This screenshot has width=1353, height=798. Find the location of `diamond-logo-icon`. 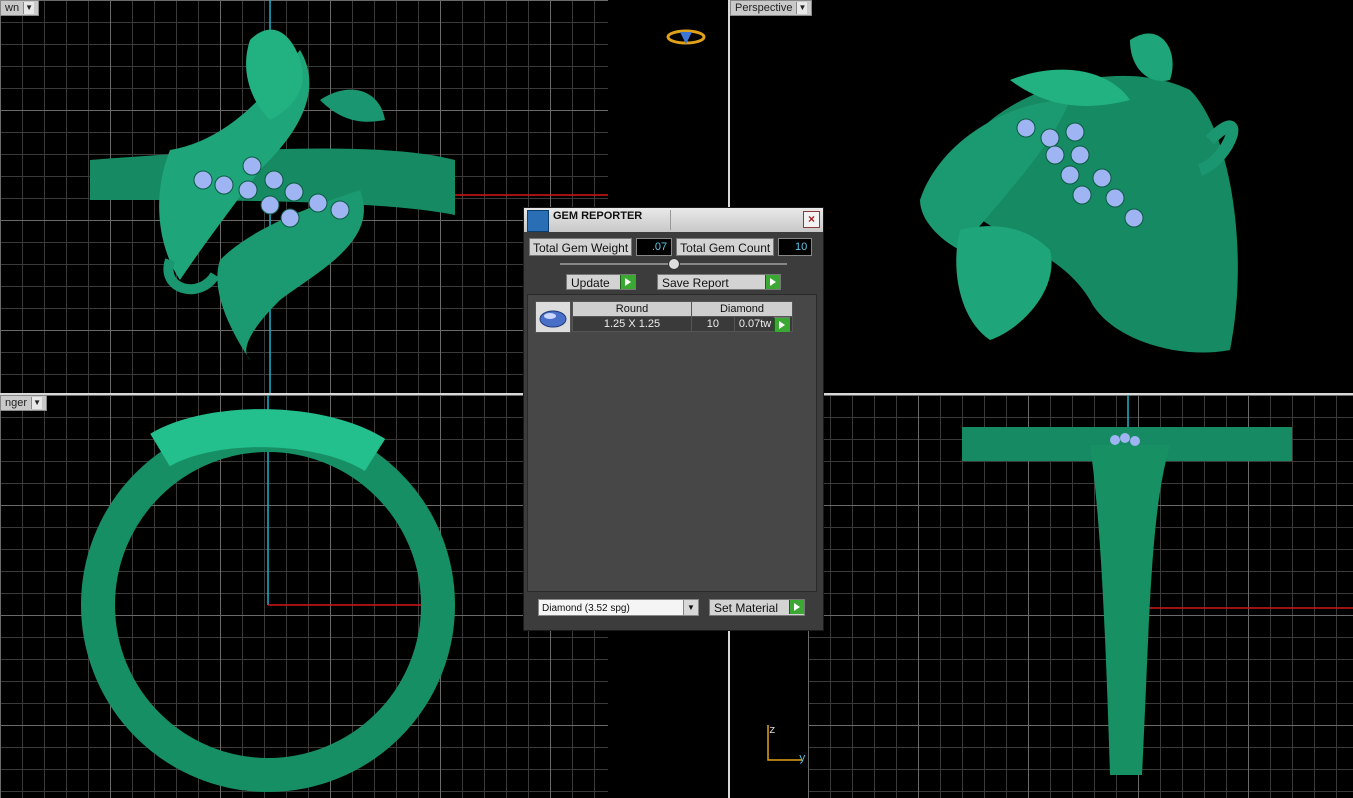

diamond-logo-icon is located at coordinates (668, 30).